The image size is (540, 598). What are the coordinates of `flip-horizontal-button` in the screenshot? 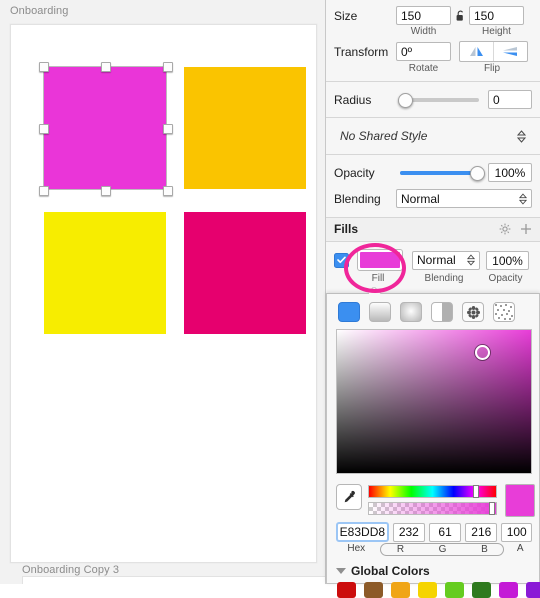 It's located at (476, 51).